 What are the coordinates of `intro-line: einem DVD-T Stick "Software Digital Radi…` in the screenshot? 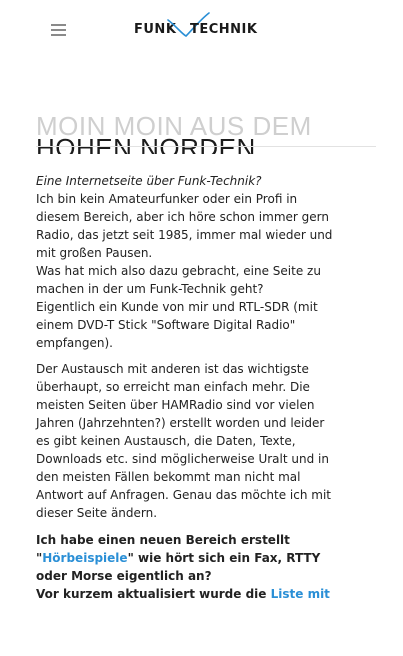 It's located at (166, 325).